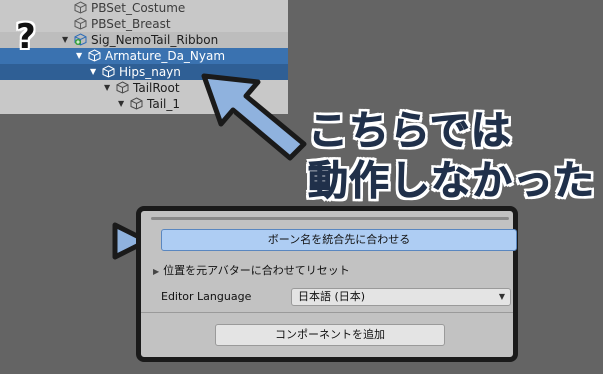 Image resolution: width=603 pixels, height=374 pixels. What do you see at coordinates (332, 296) in the screenshot?
I see `editor-language-value: 日本語 (日本)` at bounding box center [332, 296].